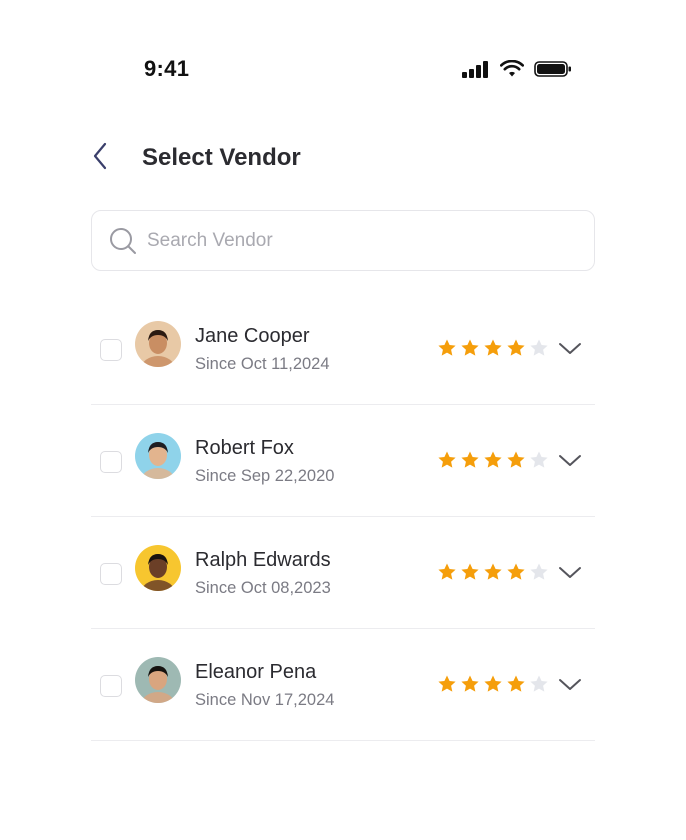  I want to click on status-bar: 9:41, so click(343, 70).